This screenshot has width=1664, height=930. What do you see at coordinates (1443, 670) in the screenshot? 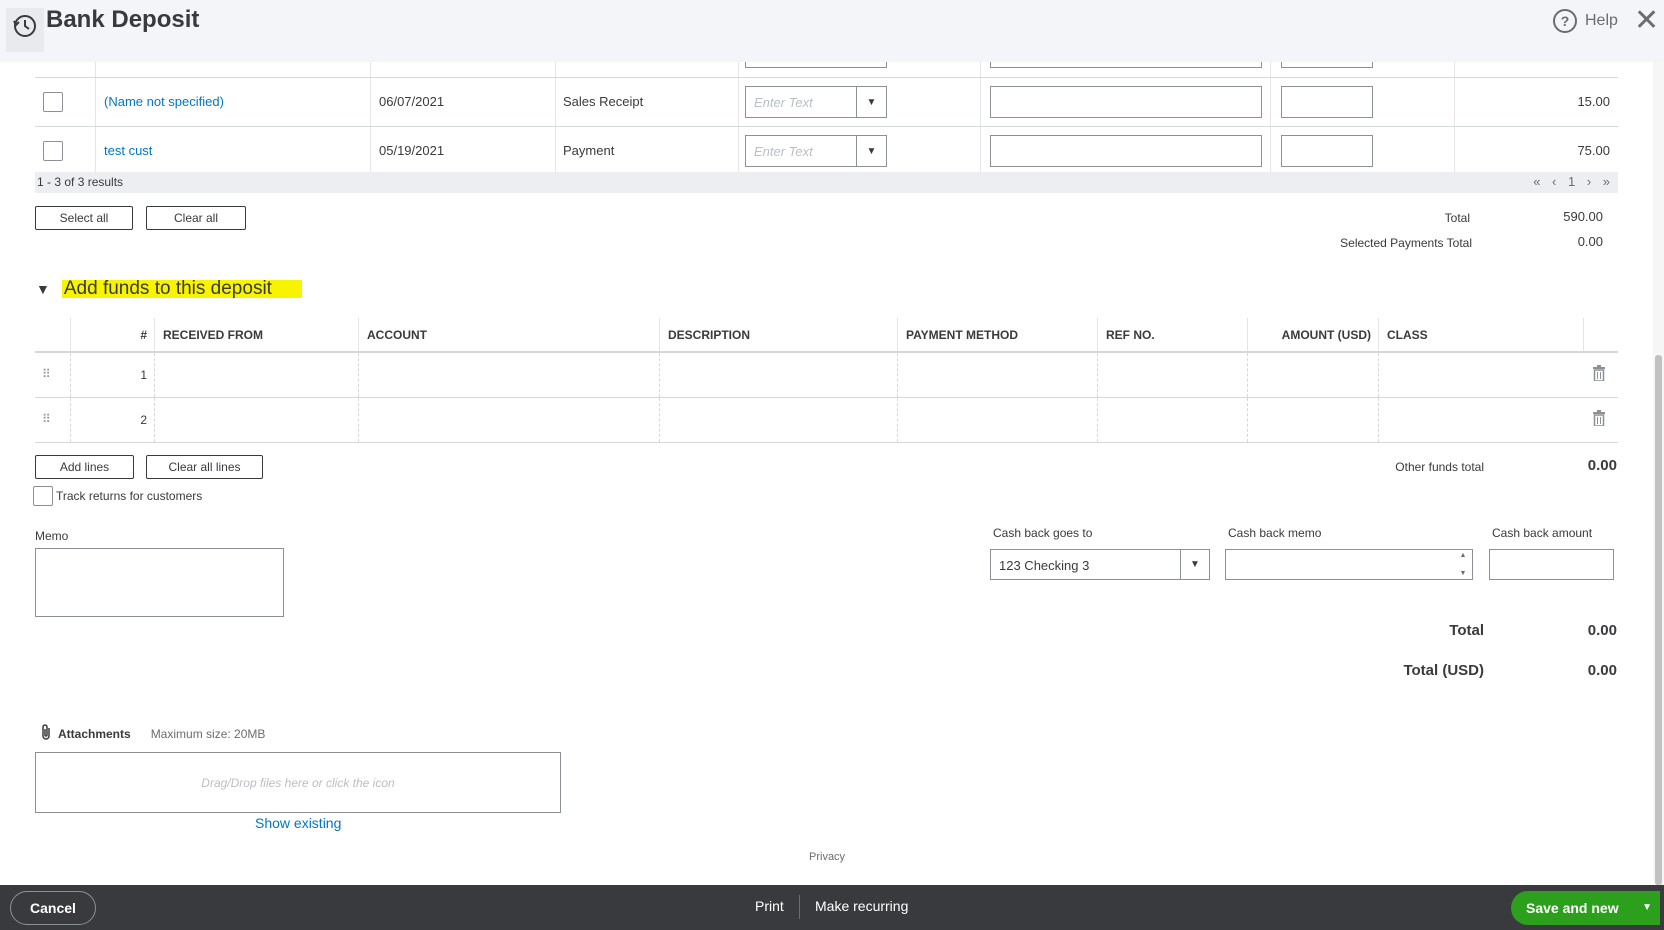
I see `total-usd-label: Total (USD)` at bounding box center [1443, 670].